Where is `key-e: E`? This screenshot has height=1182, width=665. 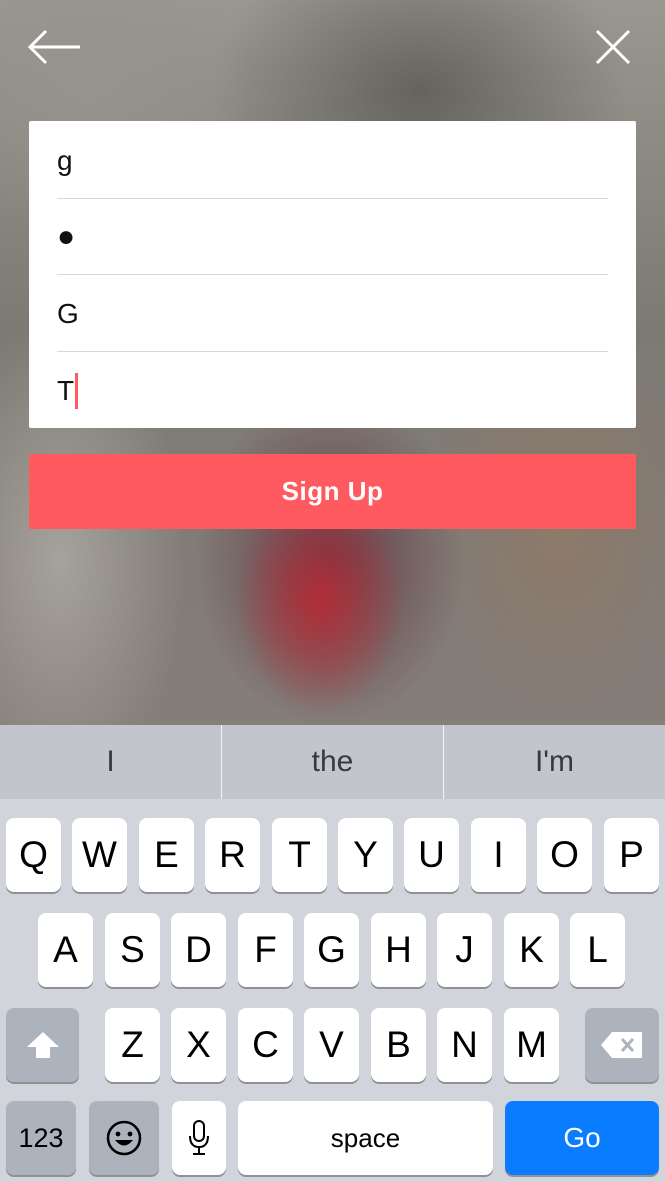 key-e: E is located at coordinates (166, 855).